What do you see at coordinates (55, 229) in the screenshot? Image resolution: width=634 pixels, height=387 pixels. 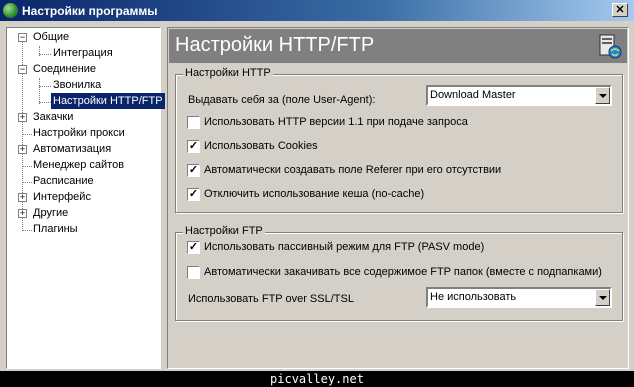 I see `tree-item-plugins: Плагины` at bounding box center [55, 229].